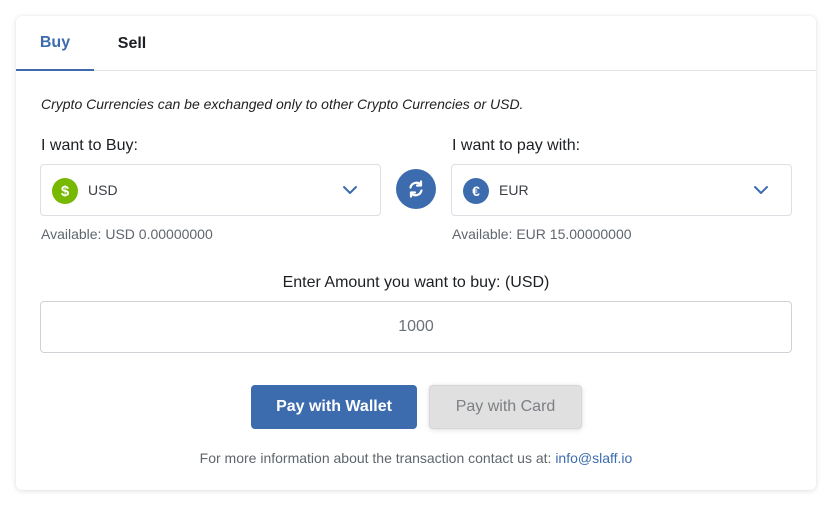  I want to click on dollar-coin-icon: $, so click(65, 191).